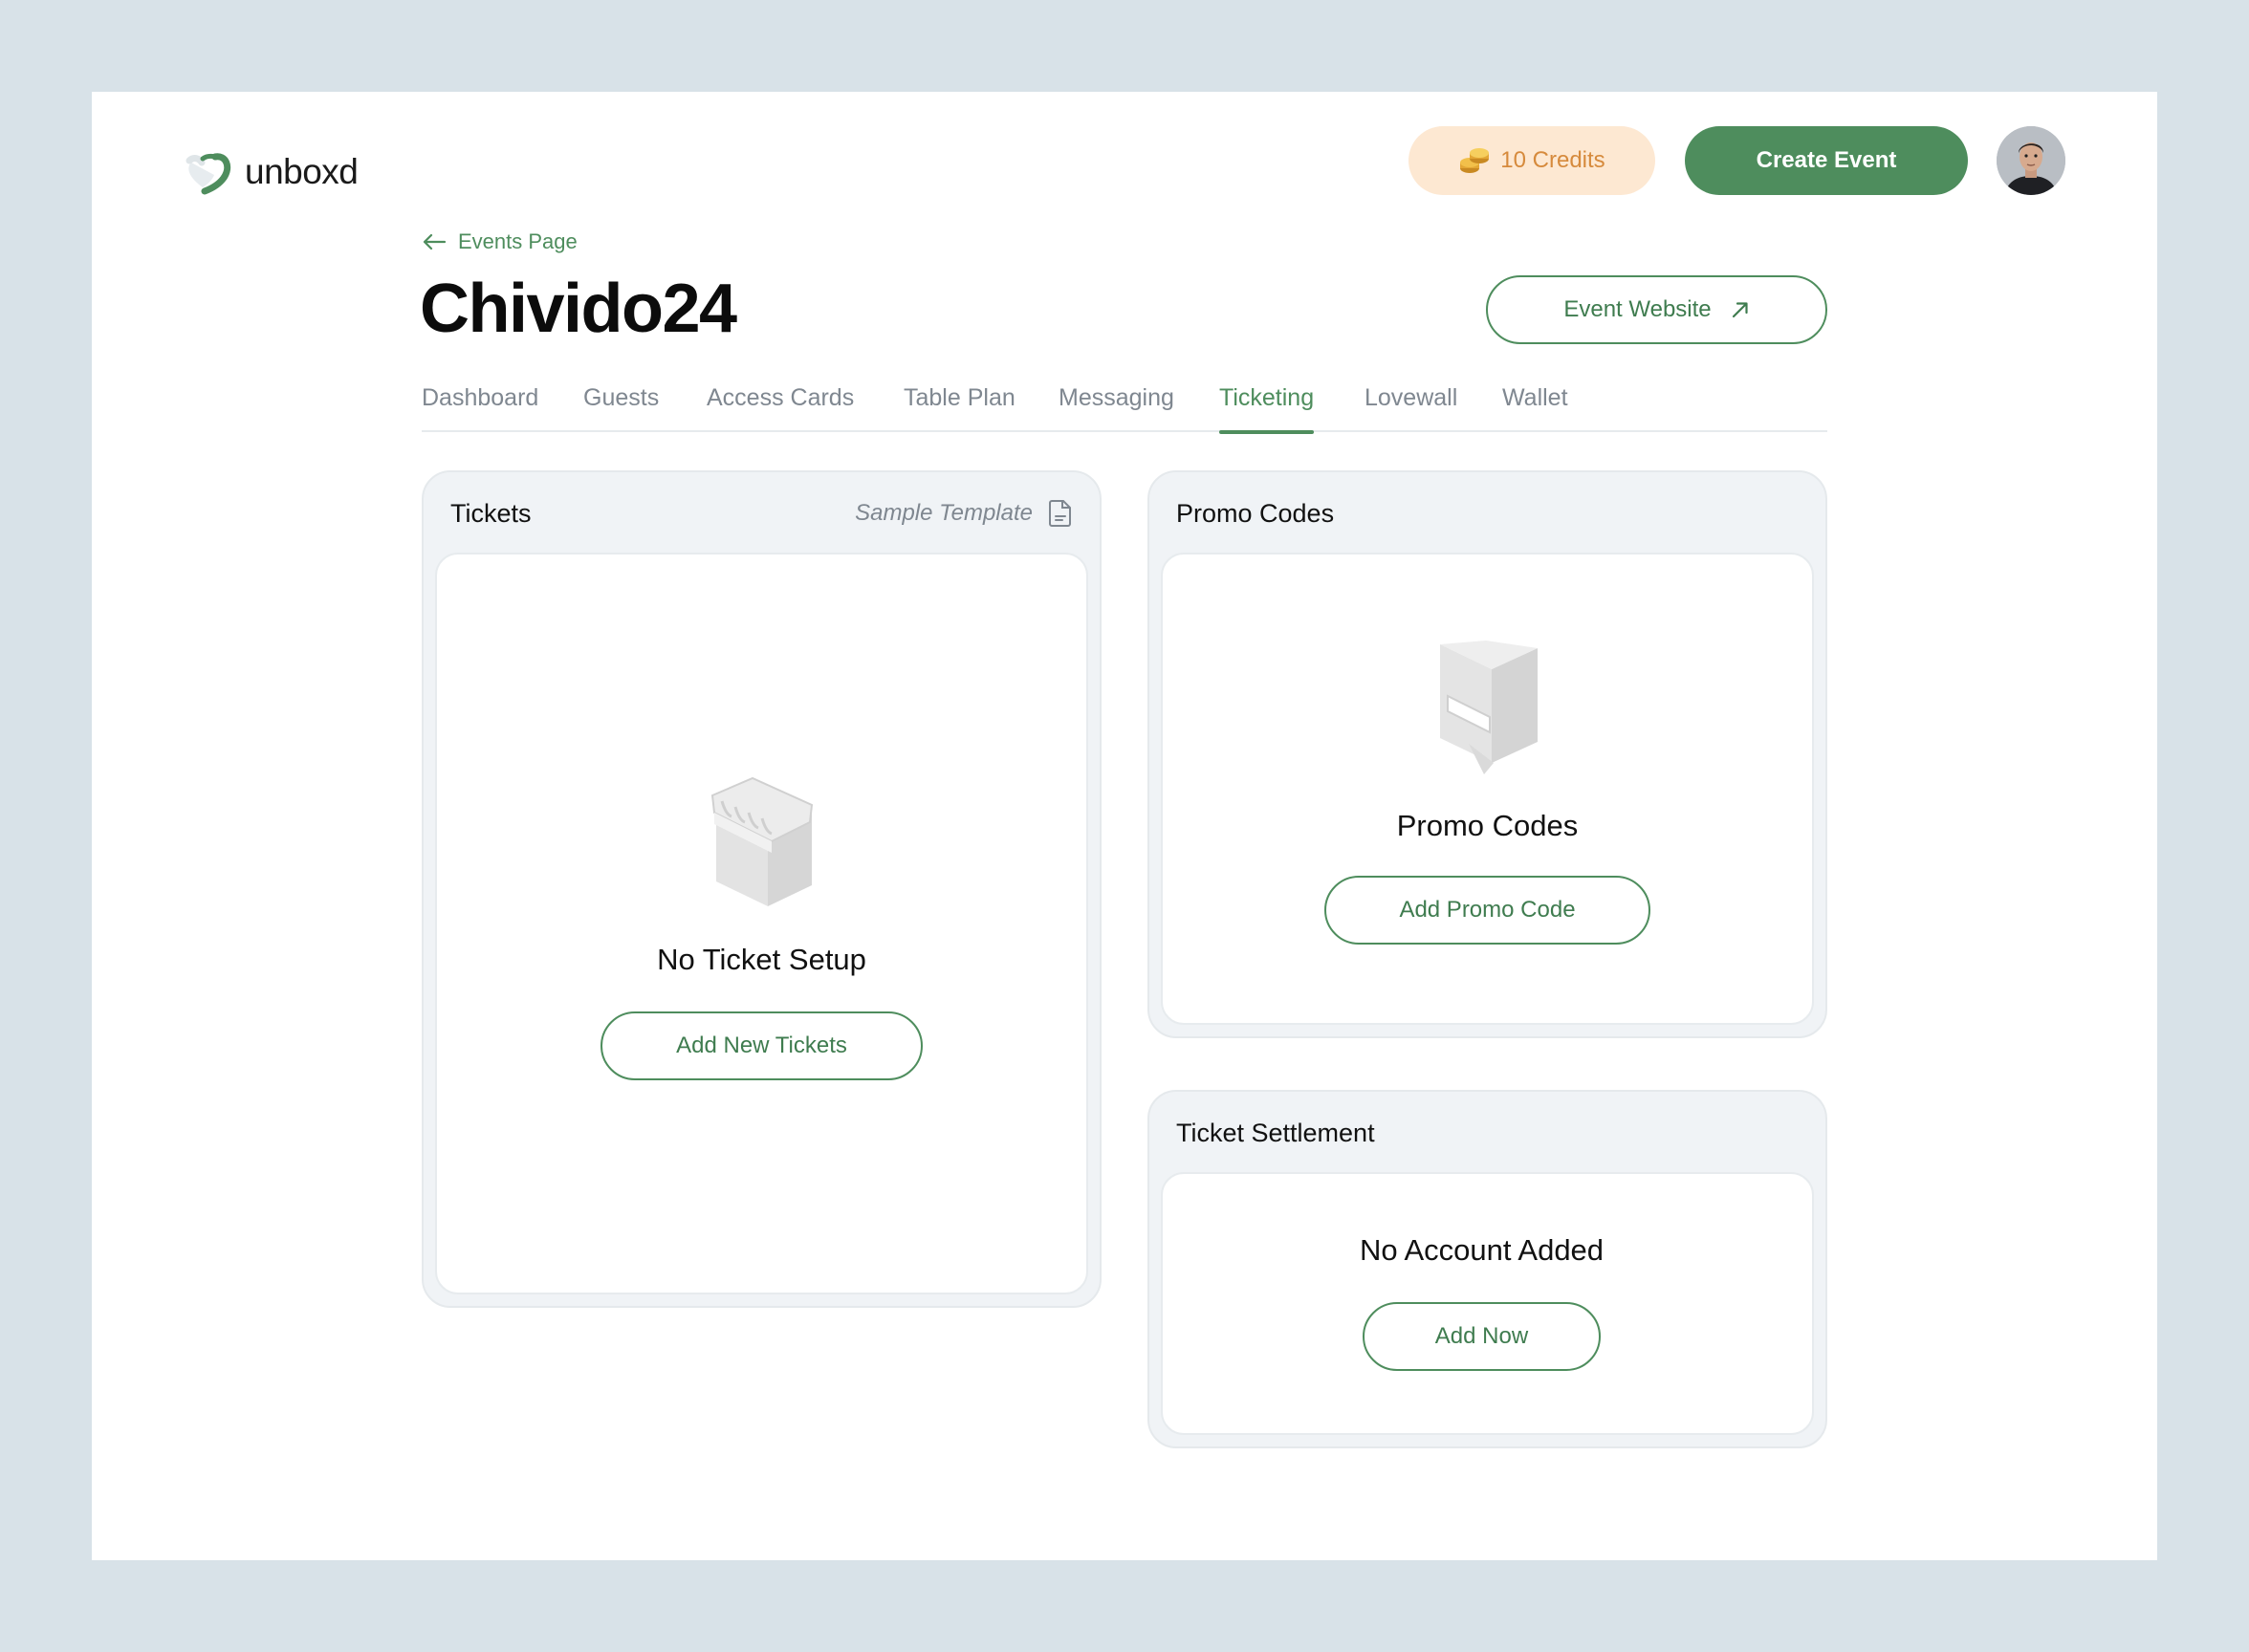 The width and height of the screenshot is (2249, 1652). Describe the element at coordinates (1116, 408) in the screenshot. I see `tab-messaging: Messaging` at that location.